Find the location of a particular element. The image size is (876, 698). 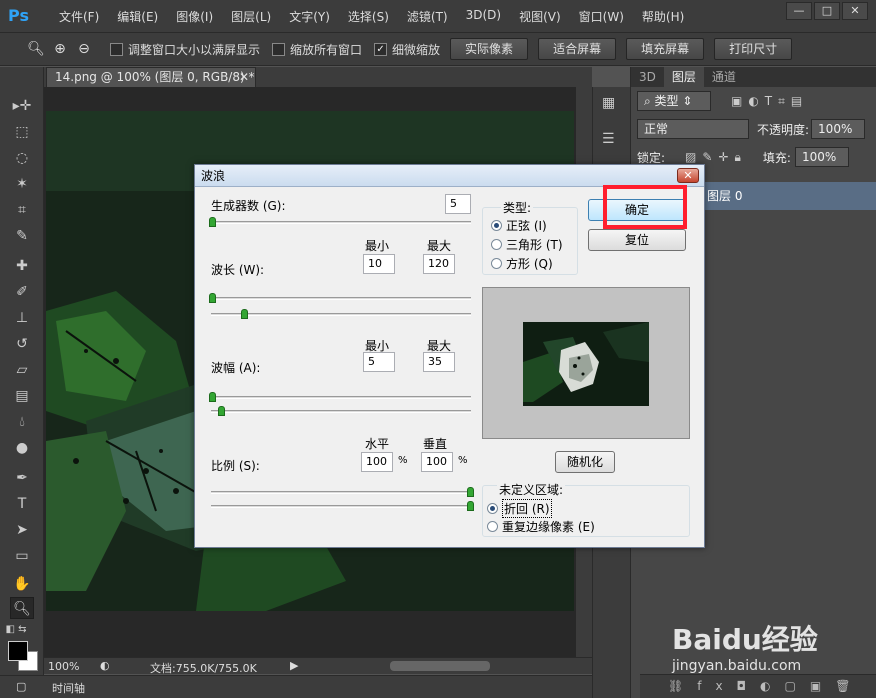

menu-window: 窗口(W) is located at coordinates (601, 16).